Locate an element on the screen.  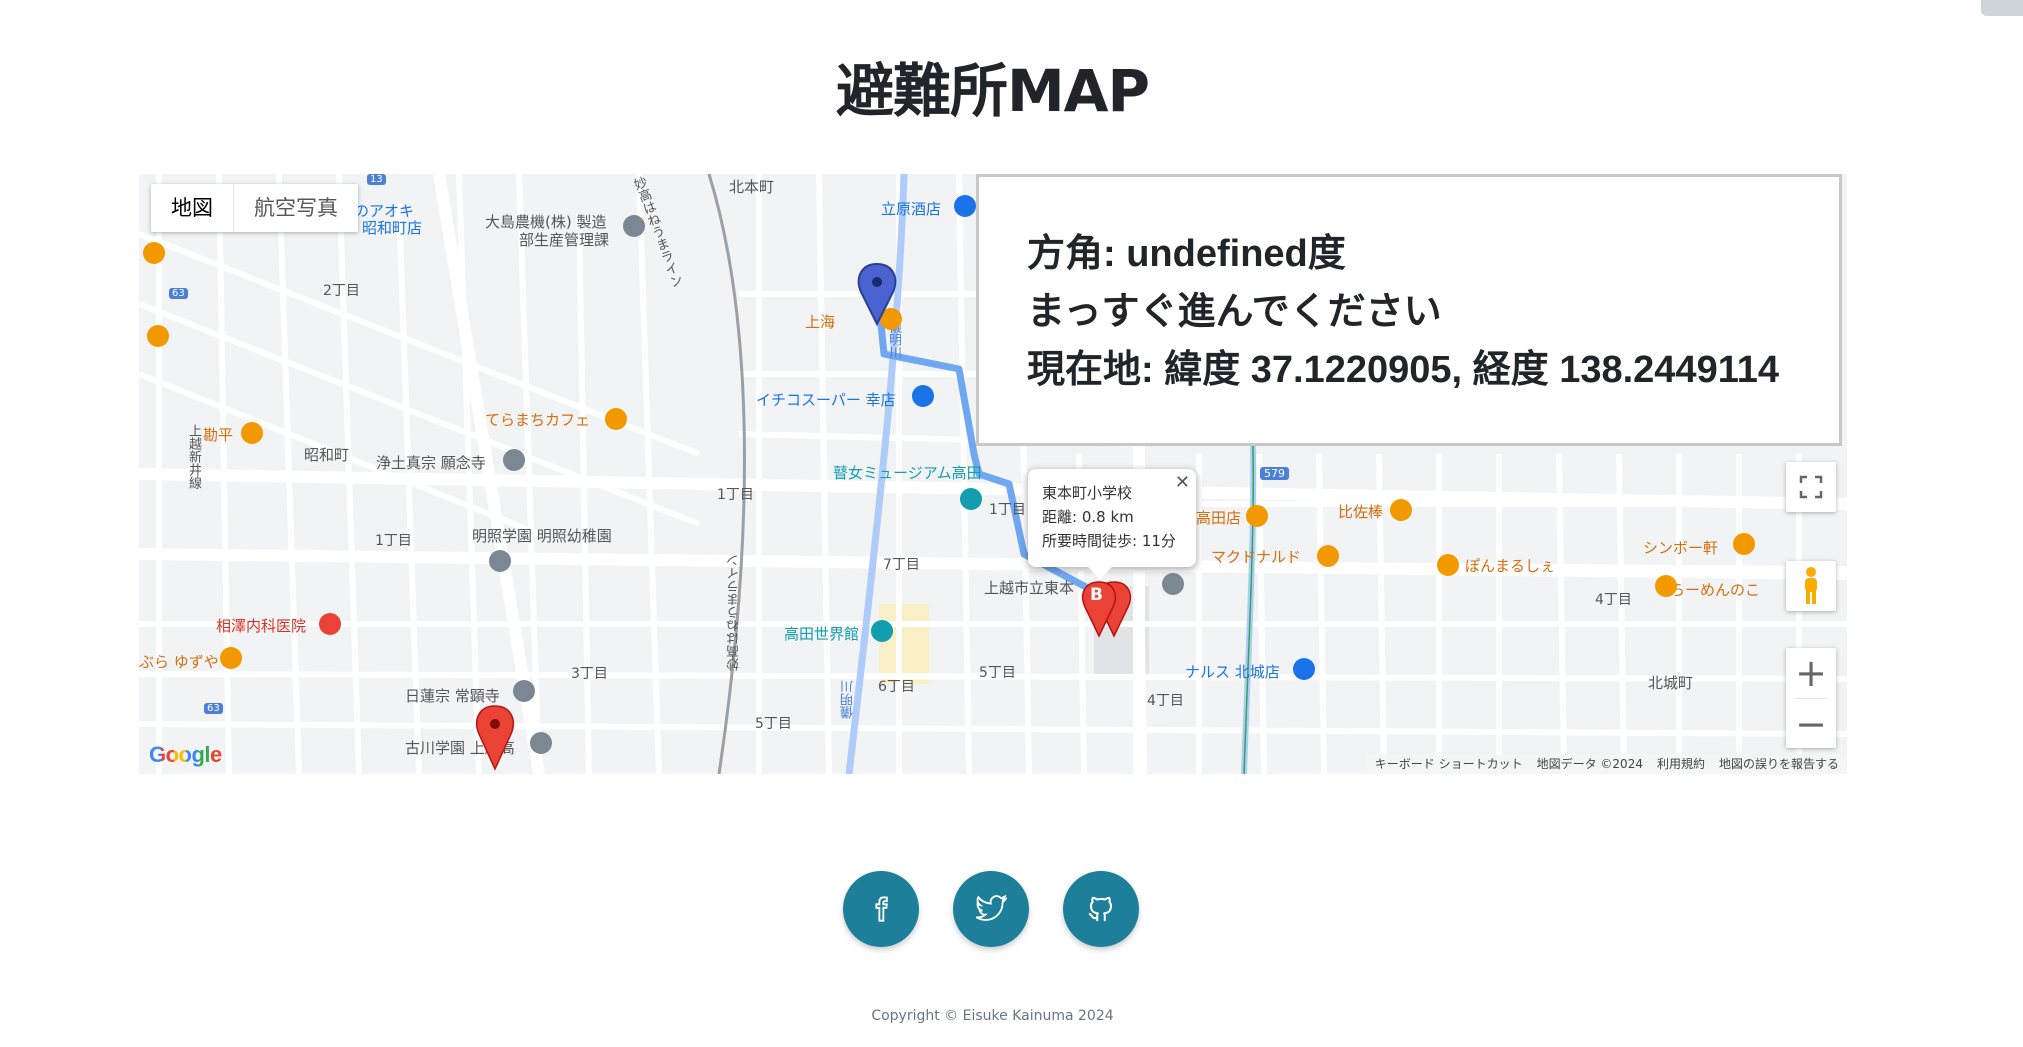
zoom-control: + − is located at coordinates (1811, 698).